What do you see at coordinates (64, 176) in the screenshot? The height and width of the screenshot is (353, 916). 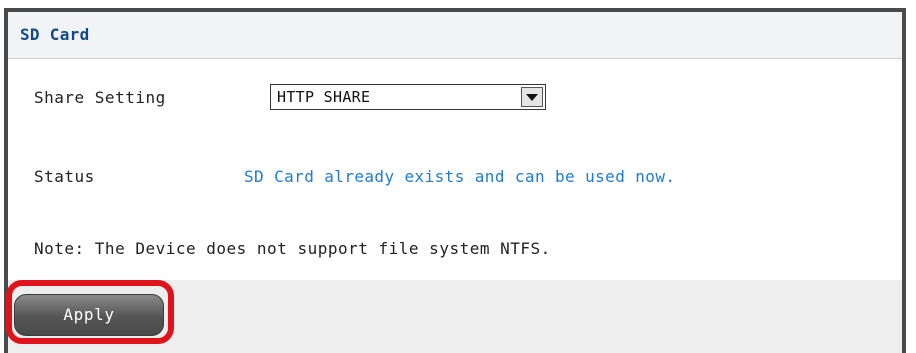 I see `status-label: Status` at bounding box center [64, 176].